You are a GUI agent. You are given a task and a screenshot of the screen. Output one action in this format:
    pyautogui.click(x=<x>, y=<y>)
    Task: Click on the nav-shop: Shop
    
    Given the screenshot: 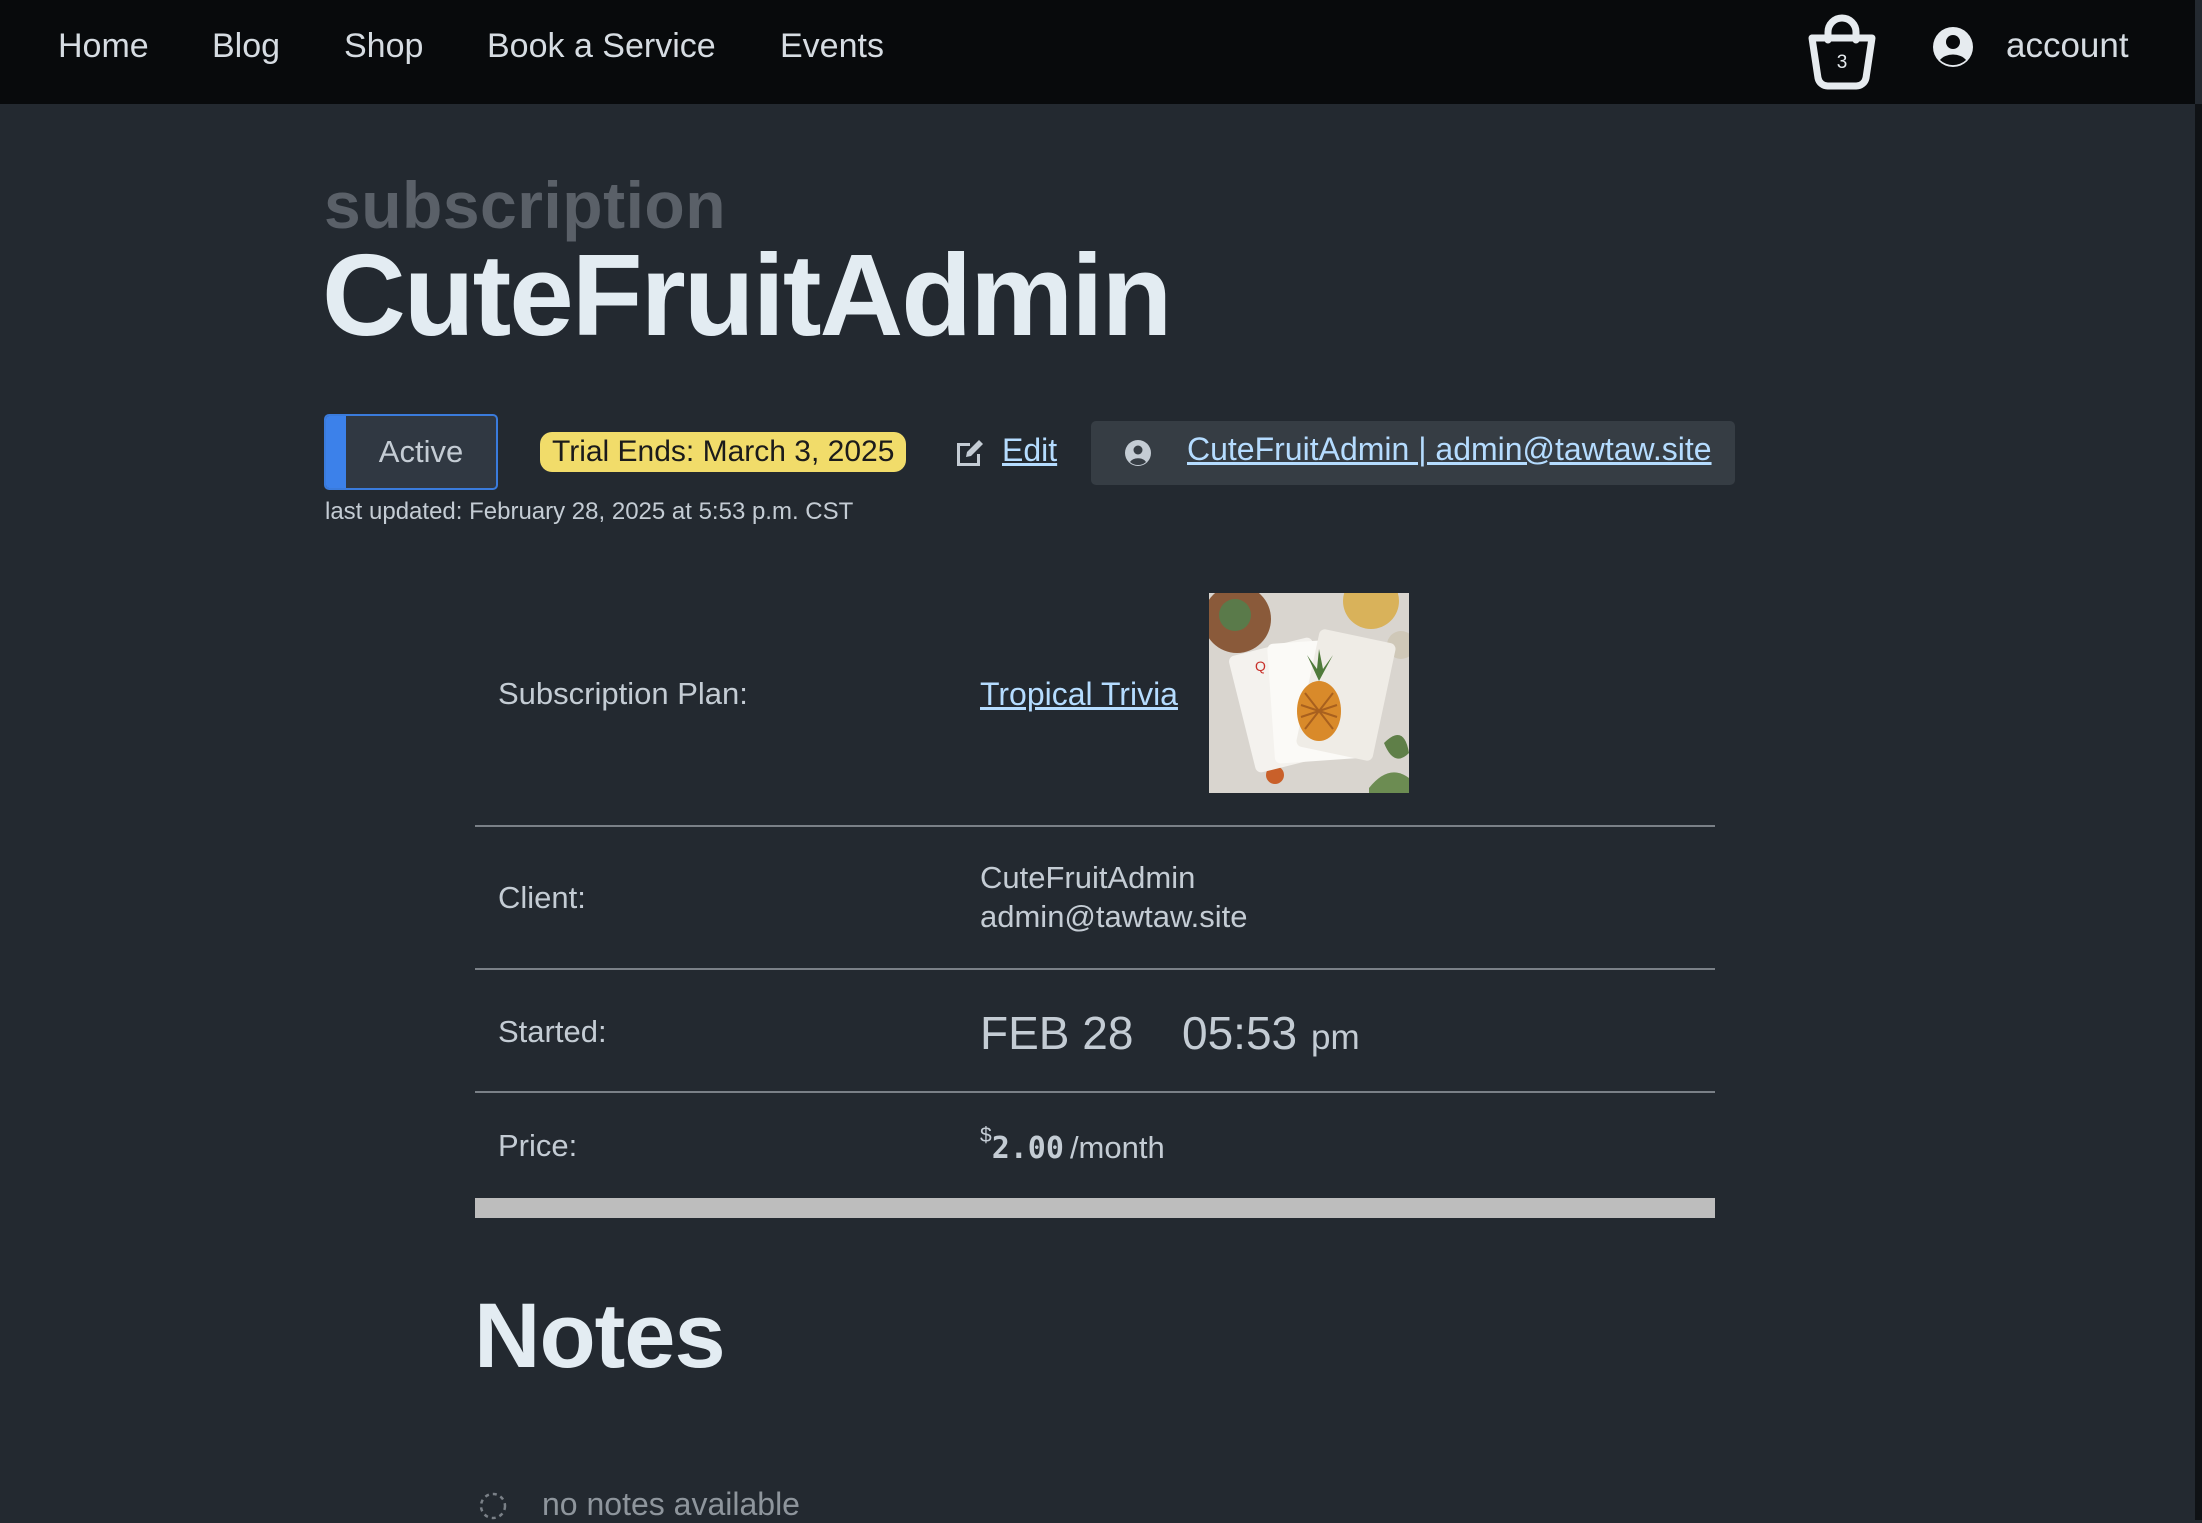 What is the action you would take?
    pyautogui.click(x=383, y=46)
    